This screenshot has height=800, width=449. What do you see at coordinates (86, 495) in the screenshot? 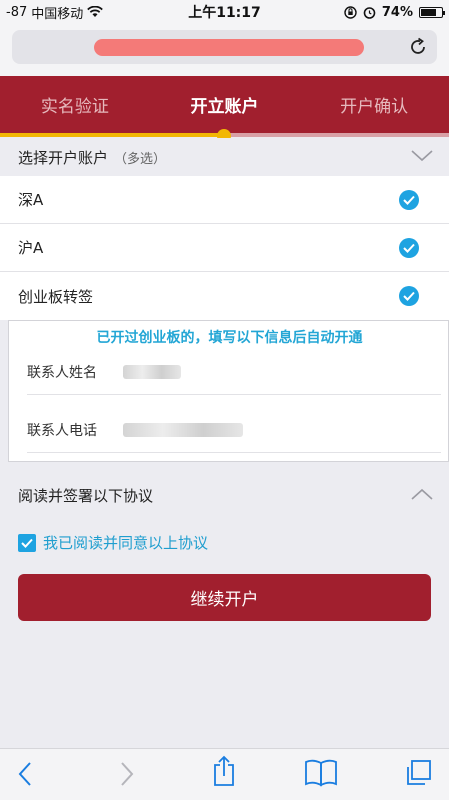
I see `agreement-section-title: 阅读并签署以下协议` at bounding box center [86, 495].